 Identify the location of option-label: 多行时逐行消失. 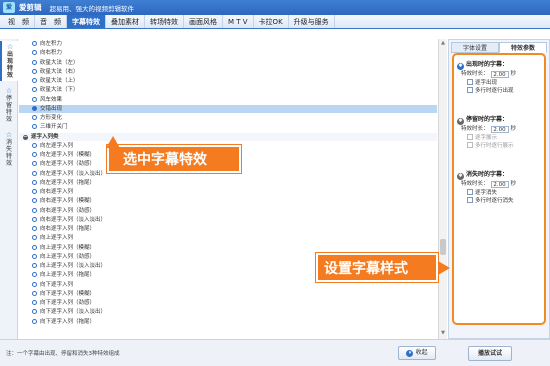
(494, 201).